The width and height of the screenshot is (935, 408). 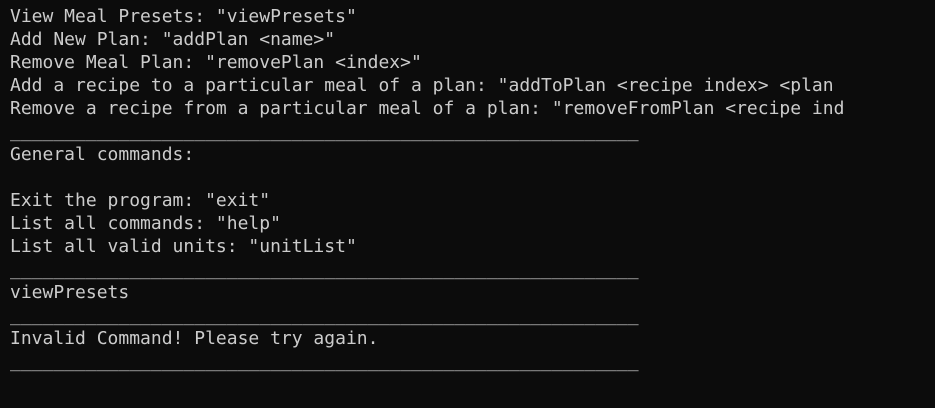 I want to click on terminal-line-unit-list: List all valid units: "unitList", so click(x=183, y=246).